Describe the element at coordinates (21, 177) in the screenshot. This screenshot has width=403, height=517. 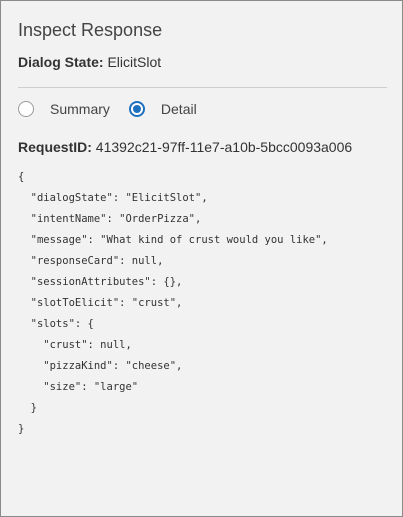
I see `json-line: {` at that location.